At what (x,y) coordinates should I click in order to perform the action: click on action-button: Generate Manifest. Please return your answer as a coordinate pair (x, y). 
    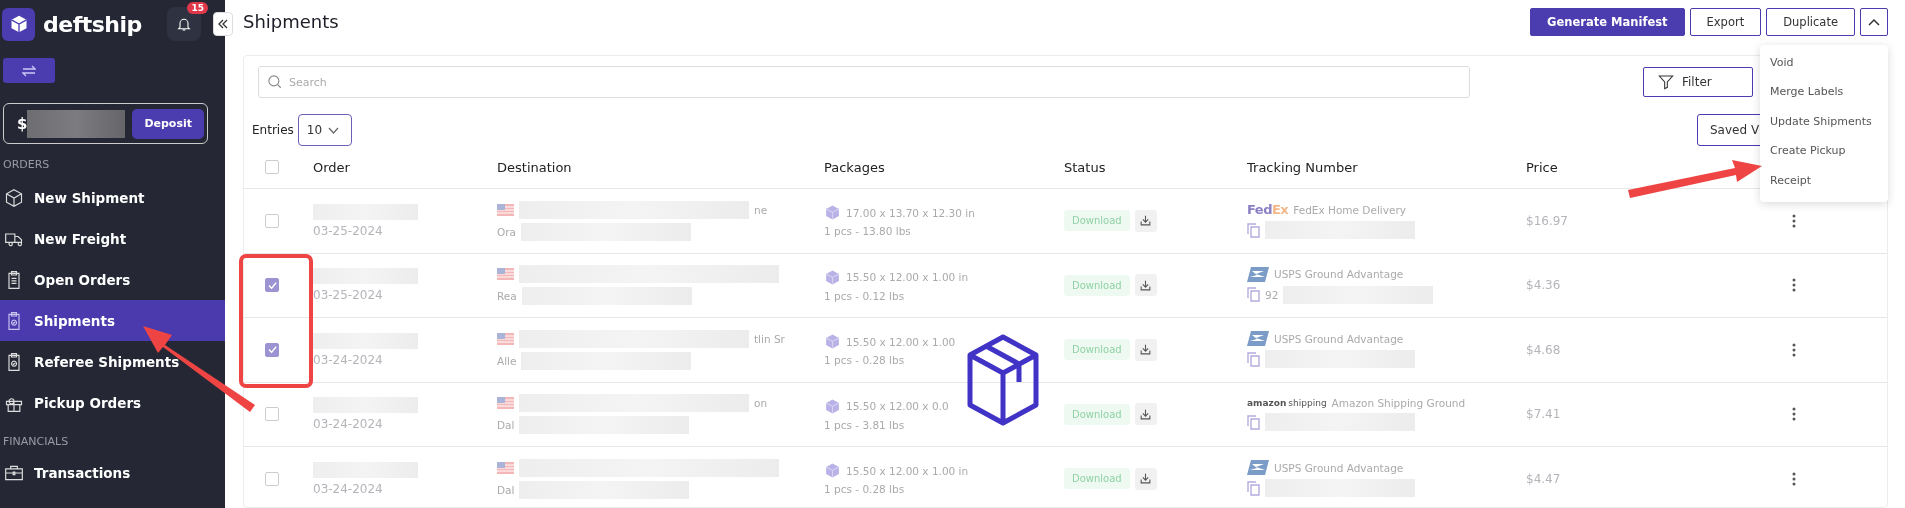
    Looking at the image, I should click on (1607, 21).